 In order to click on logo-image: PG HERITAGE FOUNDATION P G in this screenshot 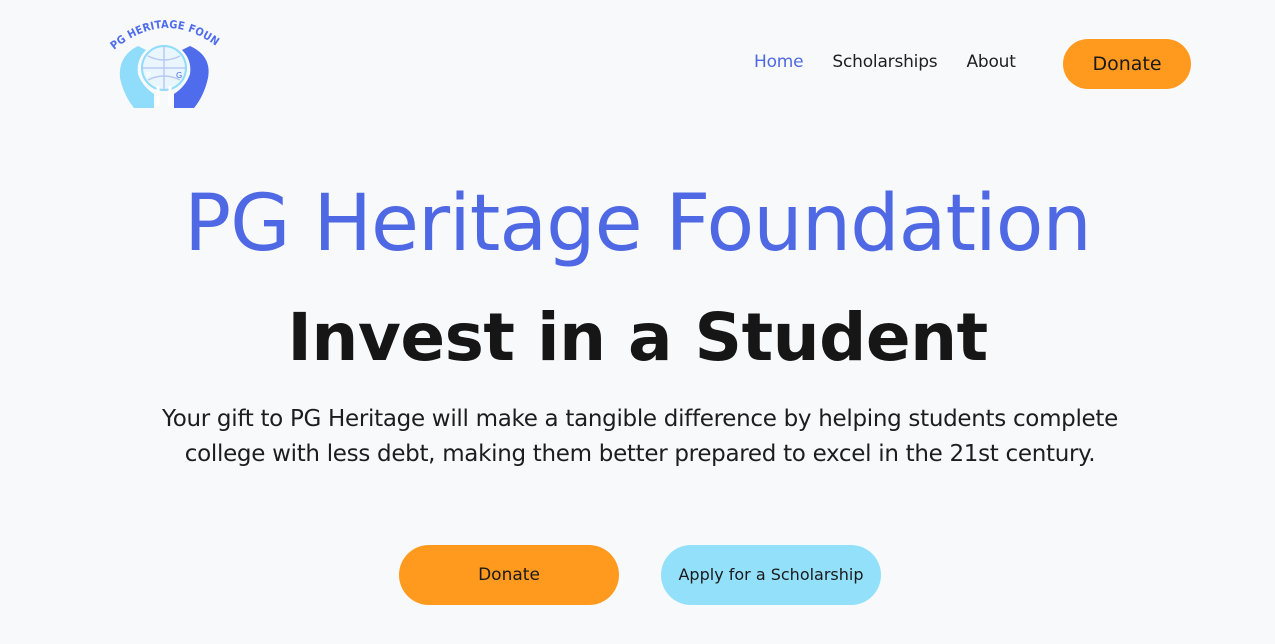, I will do `click(164, 62)`.